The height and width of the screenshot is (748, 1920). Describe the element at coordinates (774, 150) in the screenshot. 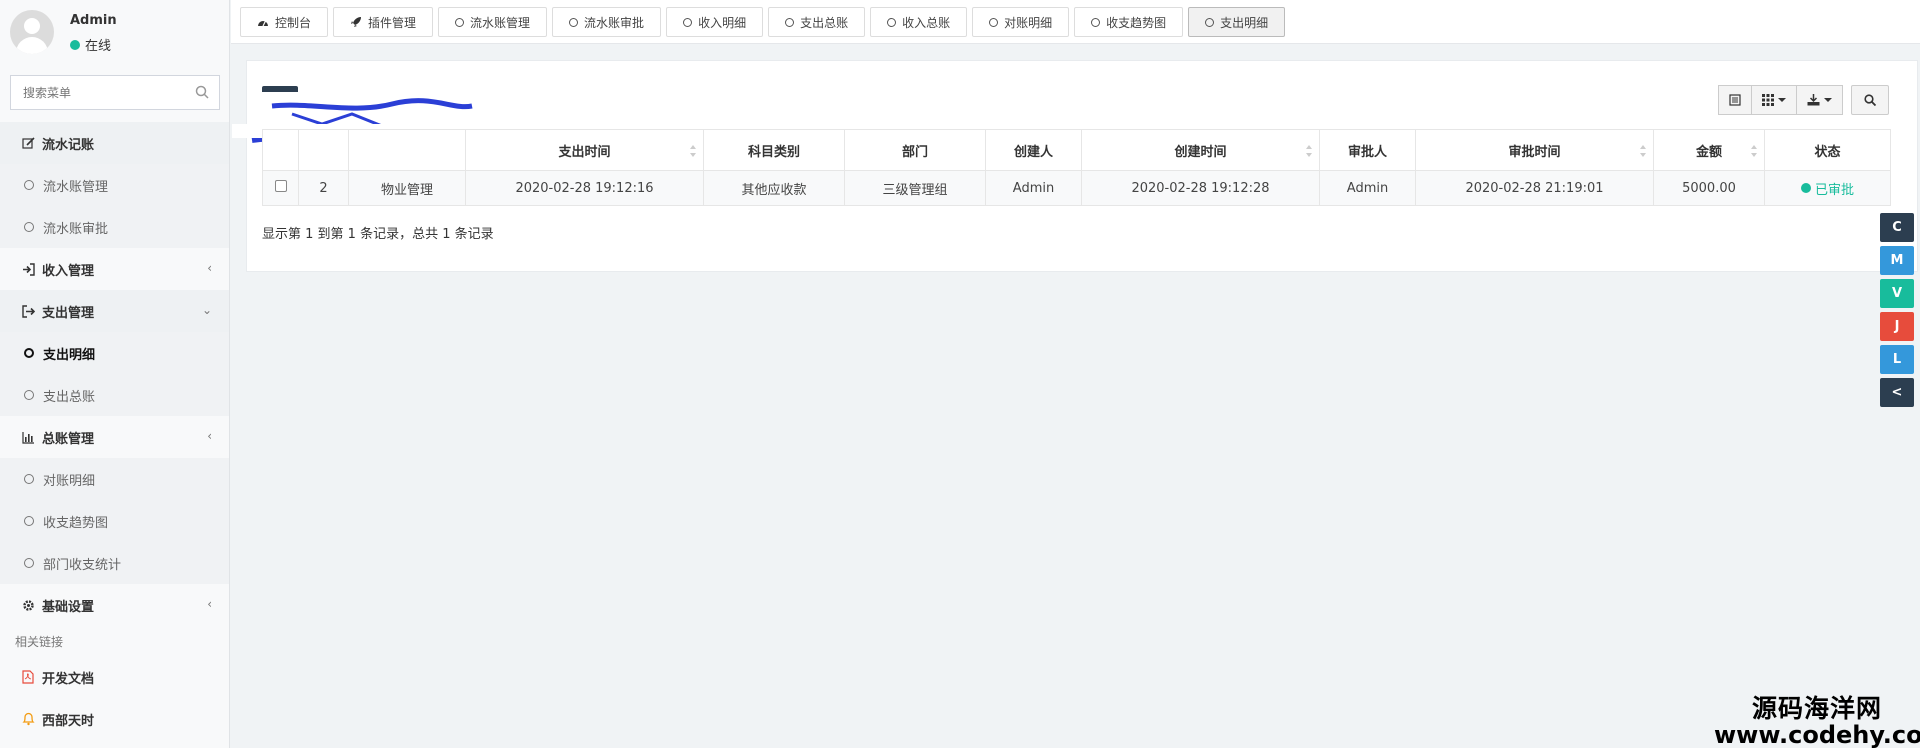

I see `col-category: 科目类别` at that location.